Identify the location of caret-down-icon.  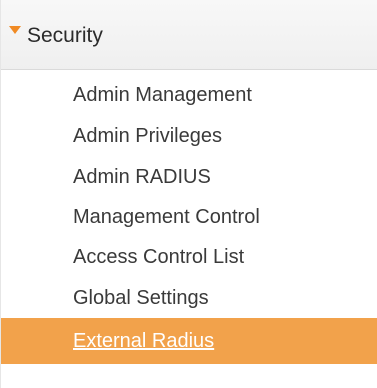
(15, 30).